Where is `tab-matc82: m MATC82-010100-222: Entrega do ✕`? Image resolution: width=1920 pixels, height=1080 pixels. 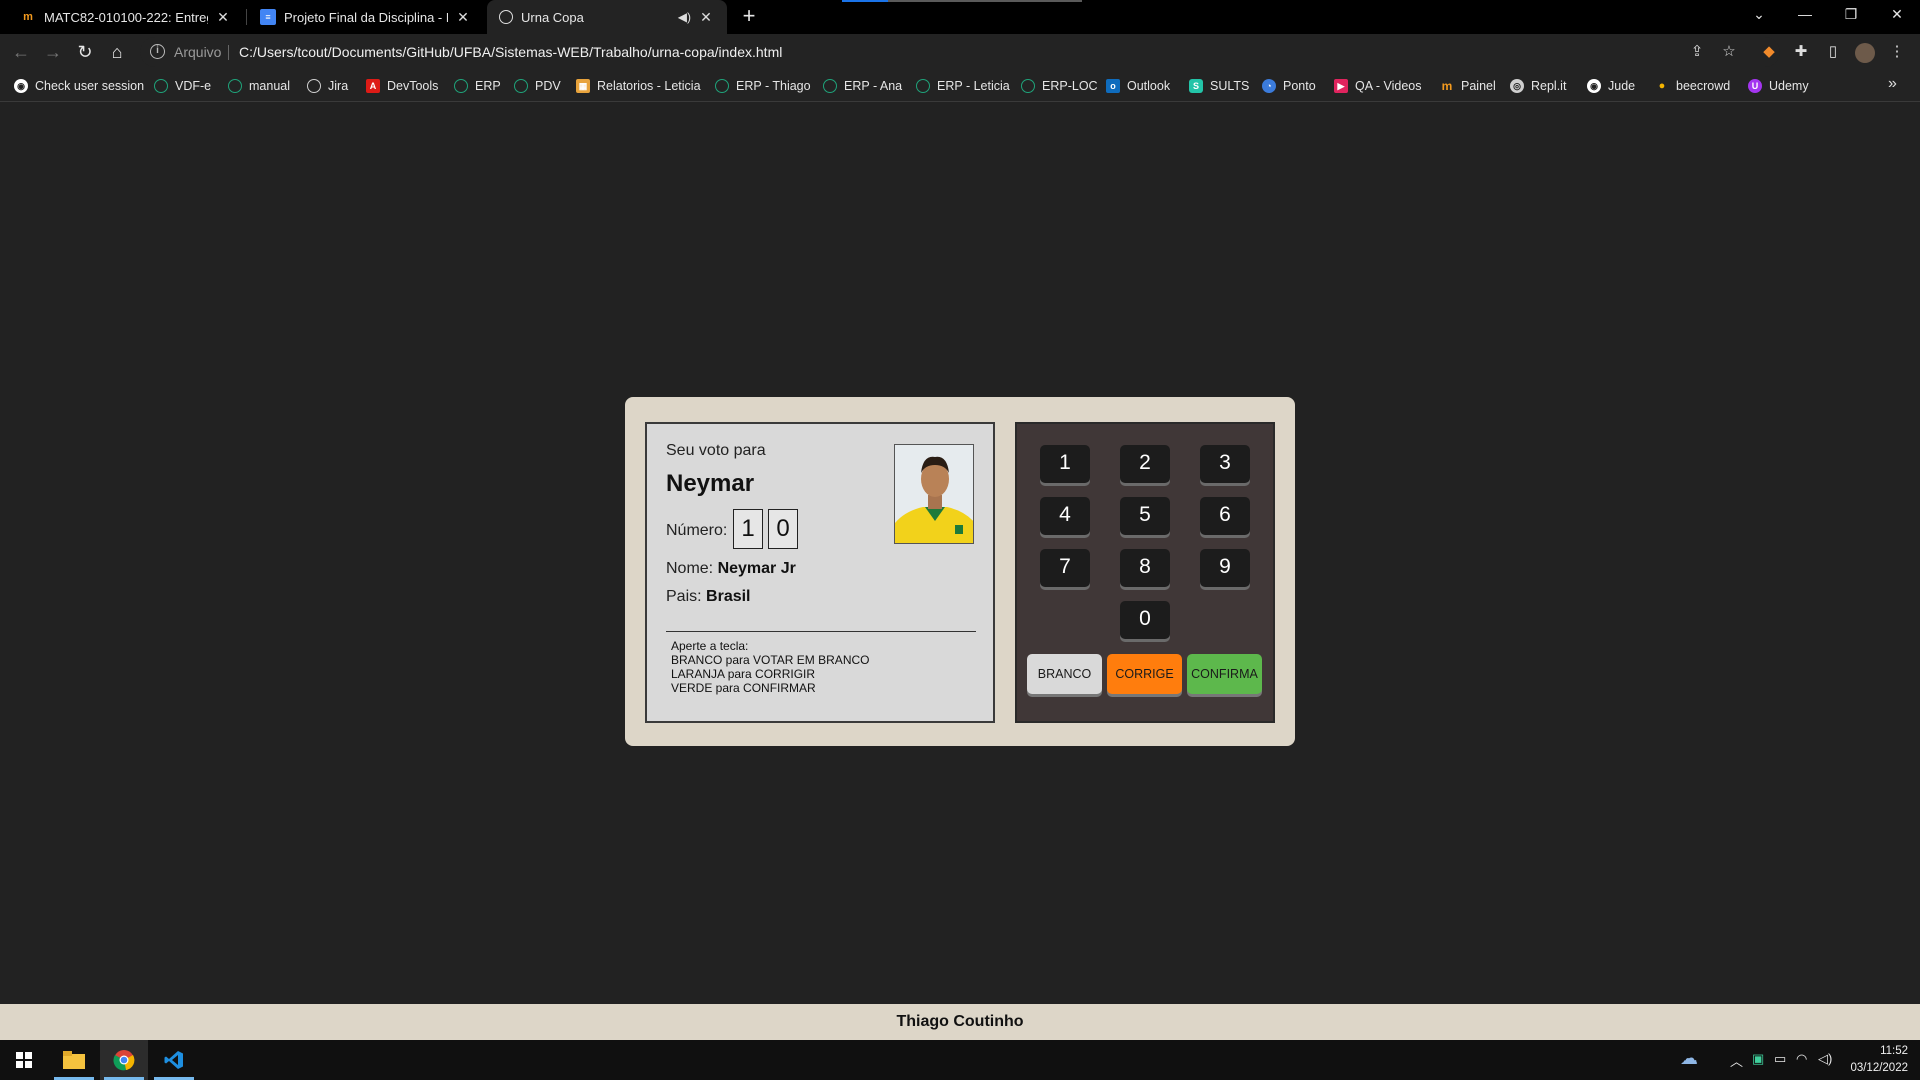
tab-matc82: m MATC82-010100-222: Entrega do ✕ is located at coordinates (126, 17).